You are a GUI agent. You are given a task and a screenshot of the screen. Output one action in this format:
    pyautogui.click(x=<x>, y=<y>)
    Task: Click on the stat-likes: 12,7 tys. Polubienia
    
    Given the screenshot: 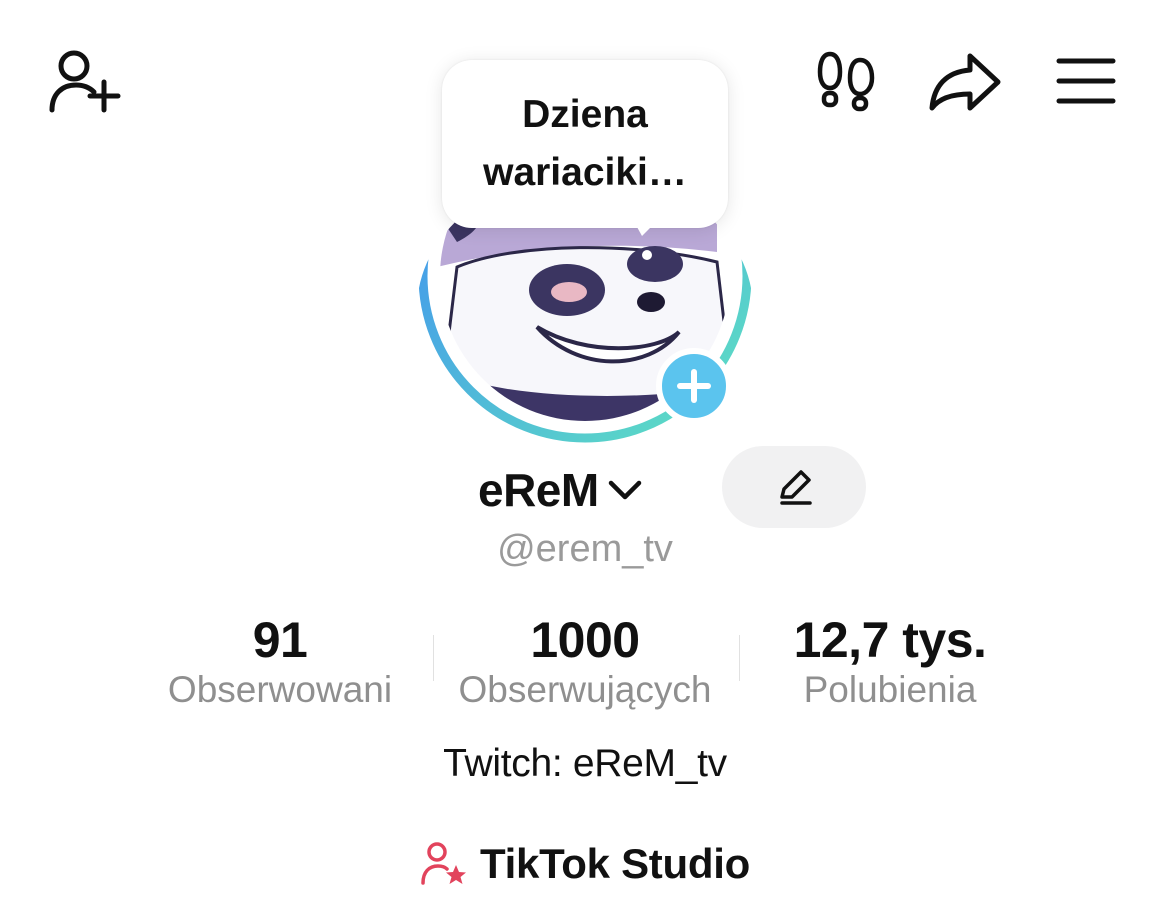 What is the action you would take?
    pyautogui.click(x=890, y=663)
    